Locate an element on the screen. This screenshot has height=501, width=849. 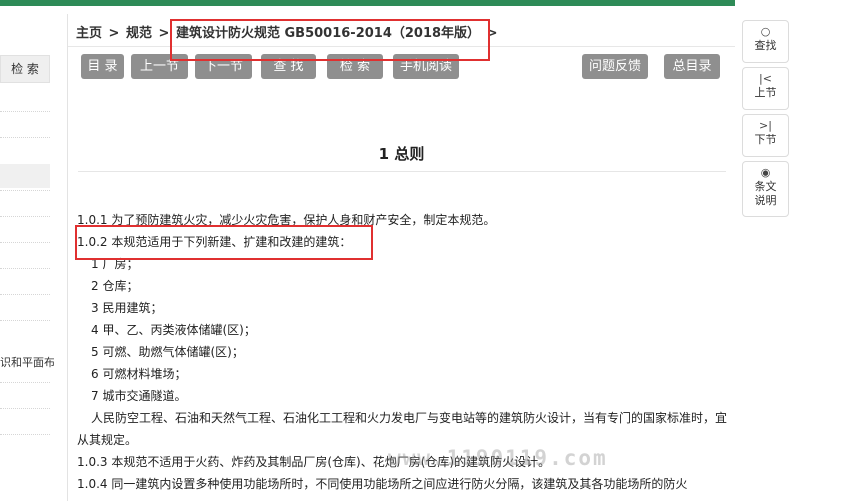
sidebar-search-button: 检 索 is located at coordinates (25, 69).